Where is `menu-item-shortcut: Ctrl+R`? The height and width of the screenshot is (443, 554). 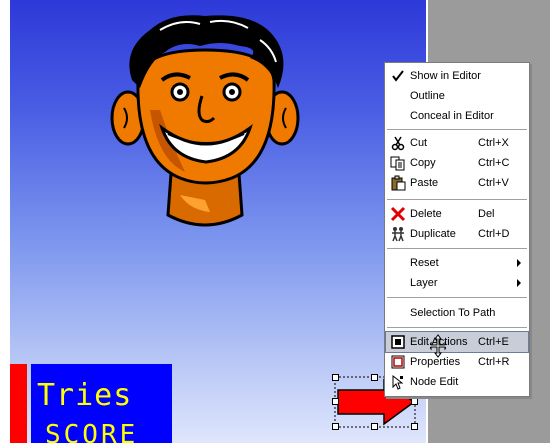
menu-item-shortcut: Ctrl+R is located at coordinates (494, 362).